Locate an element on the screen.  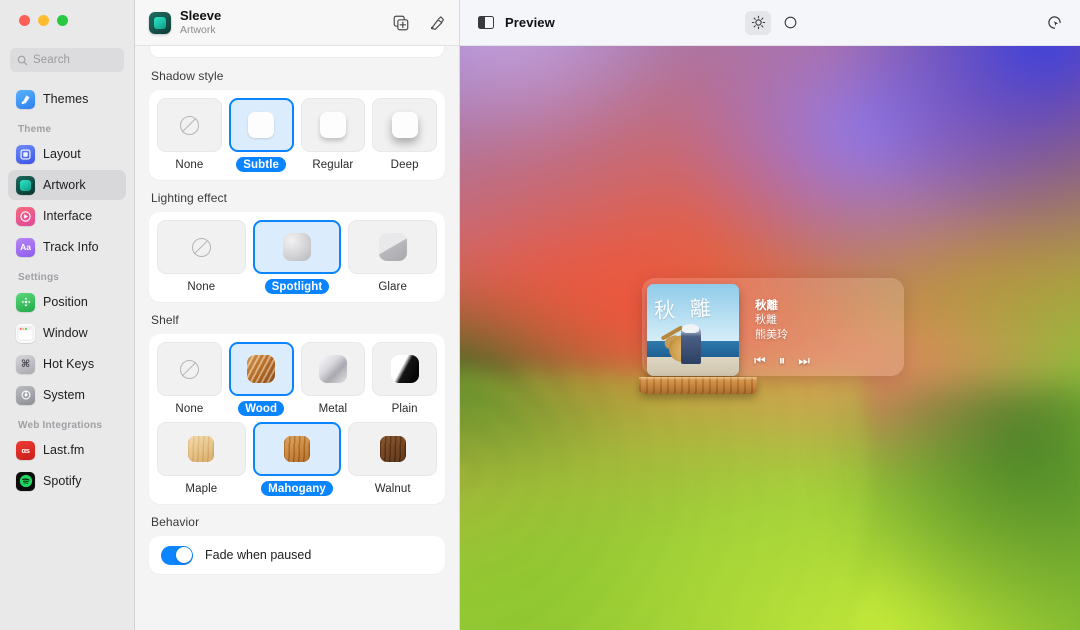
zoom-button is located at coordinates (62, 20).